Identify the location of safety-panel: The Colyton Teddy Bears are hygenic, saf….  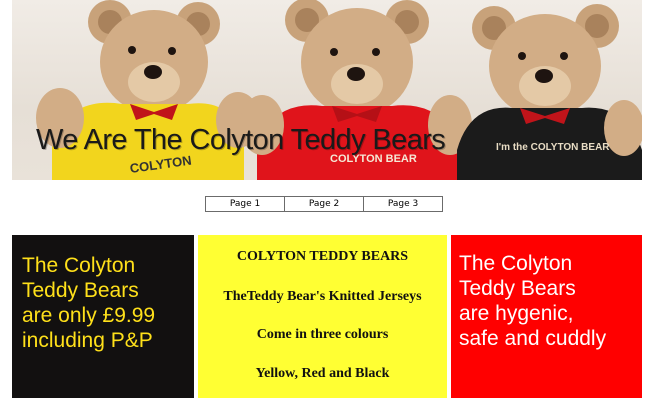
(546, 316).